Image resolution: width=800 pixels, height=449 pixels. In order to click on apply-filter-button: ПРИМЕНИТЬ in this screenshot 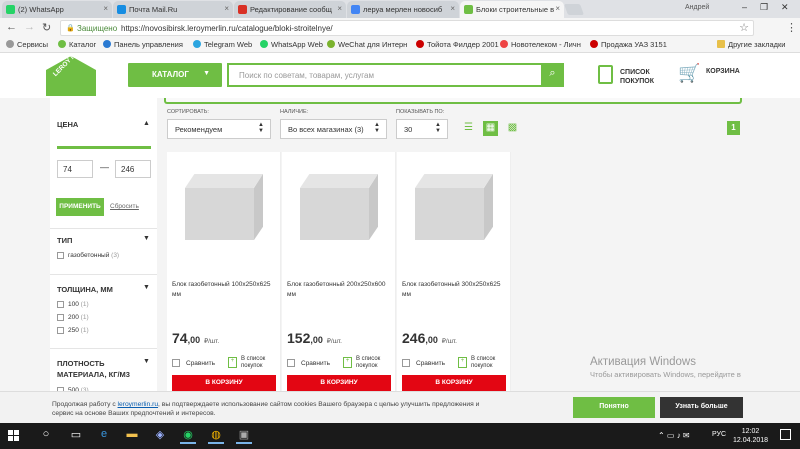, I will do `click(80, 207)`.